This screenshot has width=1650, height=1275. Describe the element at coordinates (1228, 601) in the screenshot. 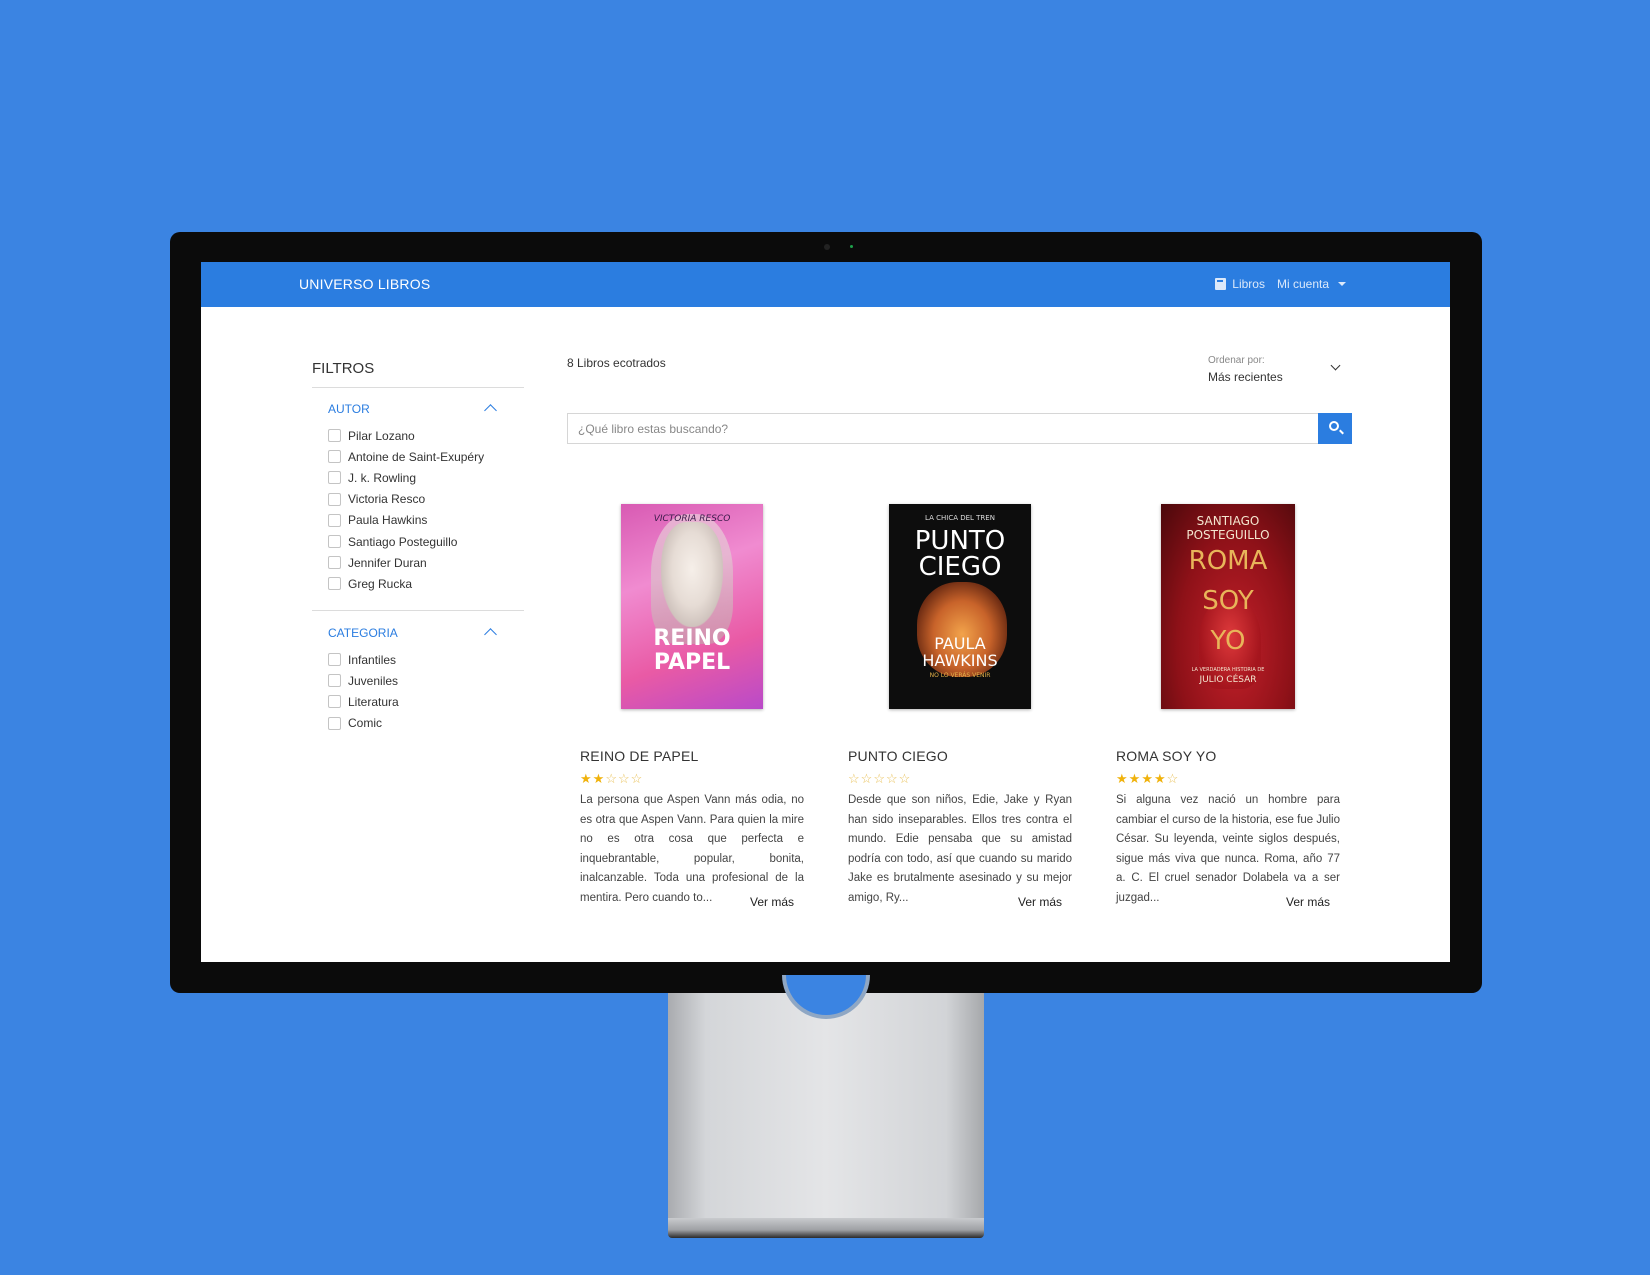

I see `cover-title-line: SOY` at that location.